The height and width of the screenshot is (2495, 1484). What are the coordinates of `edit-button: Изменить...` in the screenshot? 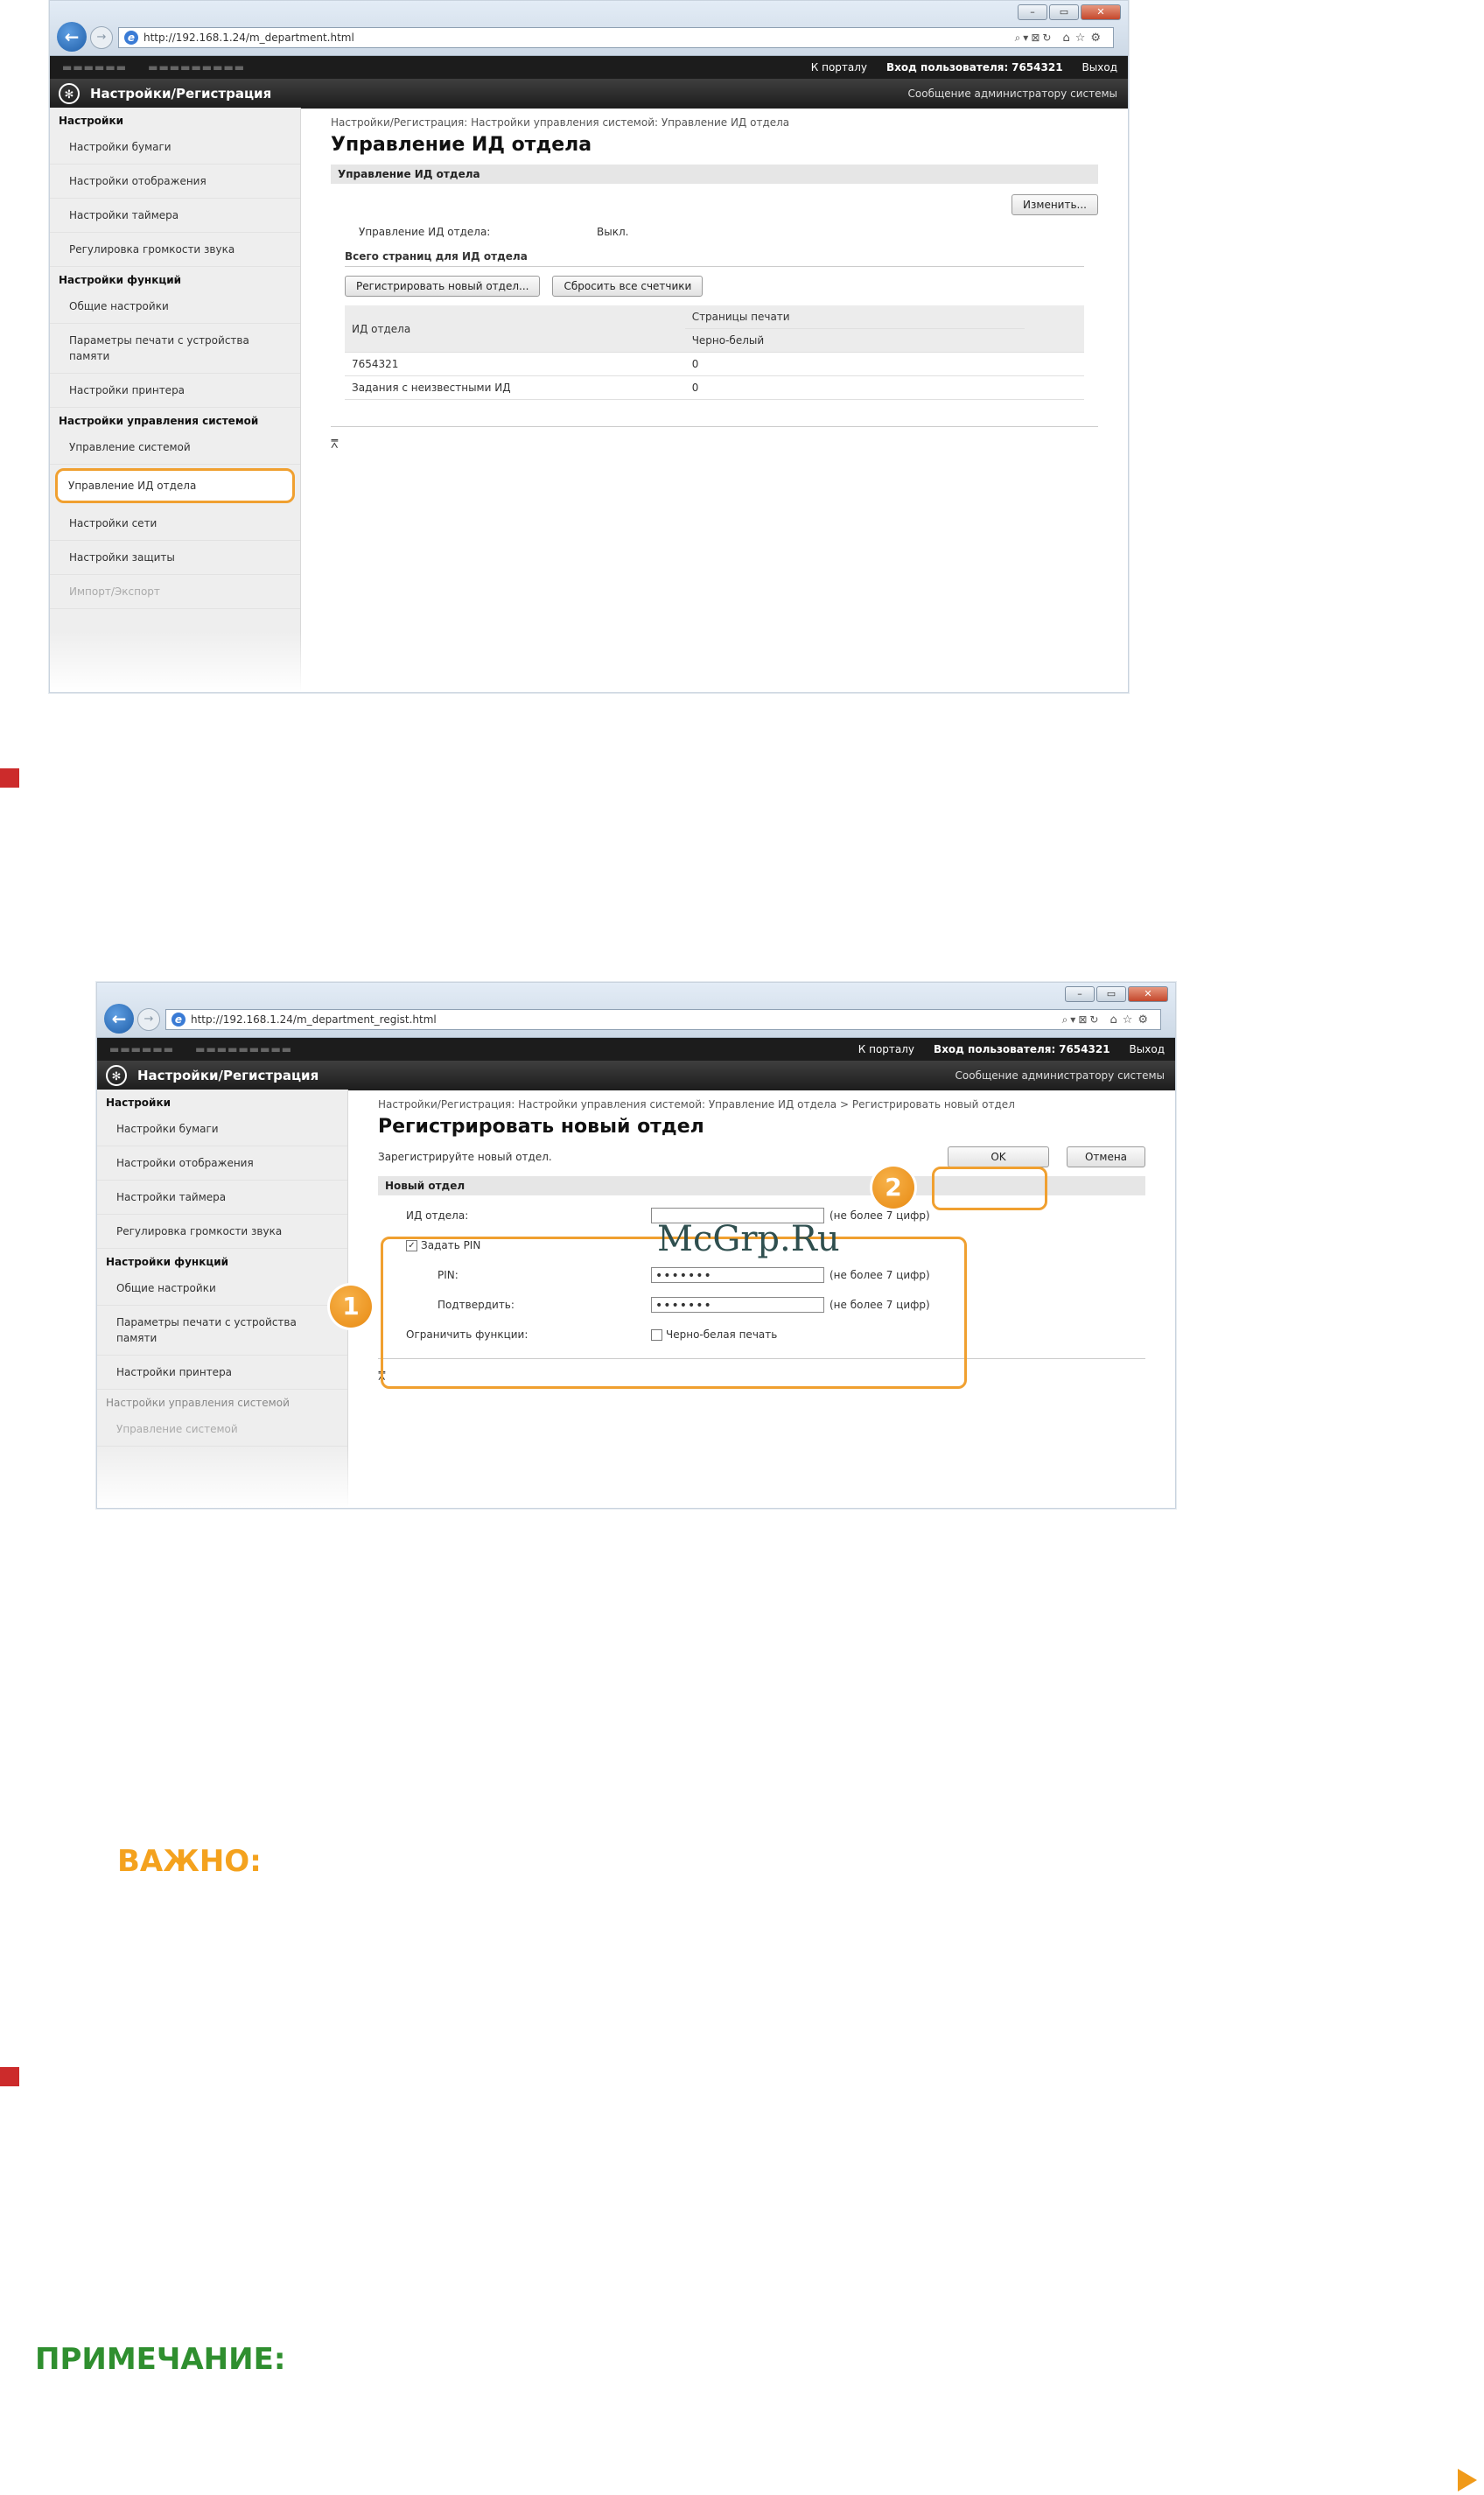 It's located at (1055, 205).